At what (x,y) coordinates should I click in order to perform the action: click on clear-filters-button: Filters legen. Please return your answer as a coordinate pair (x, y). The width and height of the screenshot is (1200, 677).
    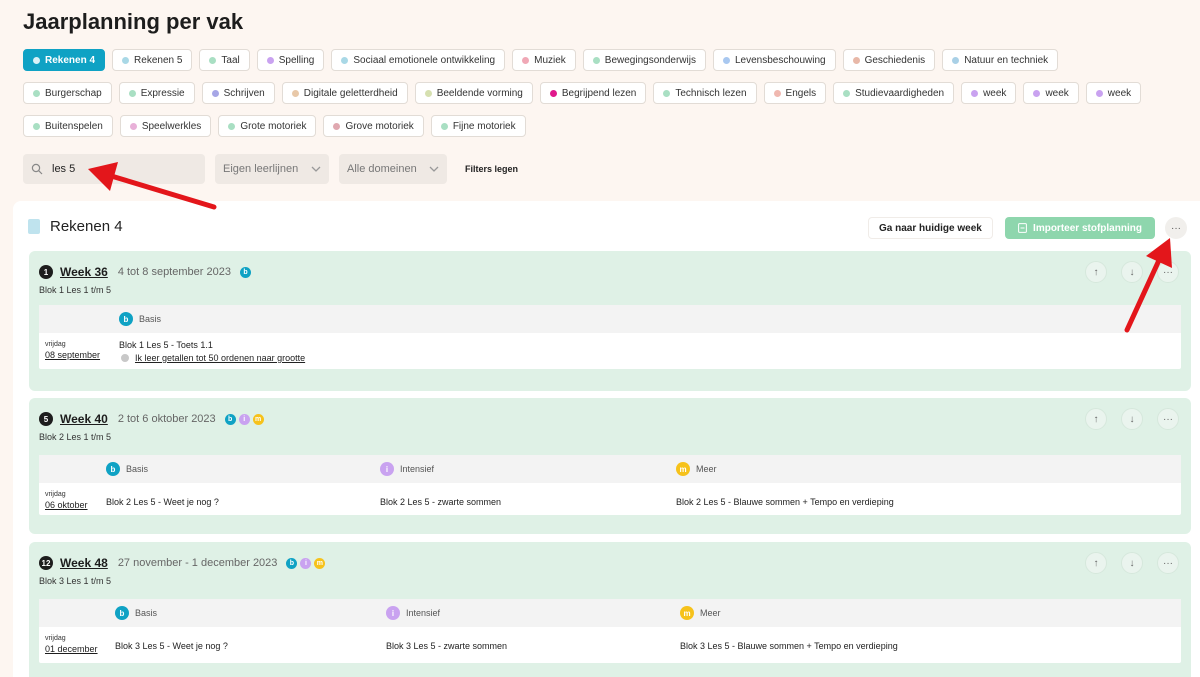
    Looking at the image, I should click on (491, 169).